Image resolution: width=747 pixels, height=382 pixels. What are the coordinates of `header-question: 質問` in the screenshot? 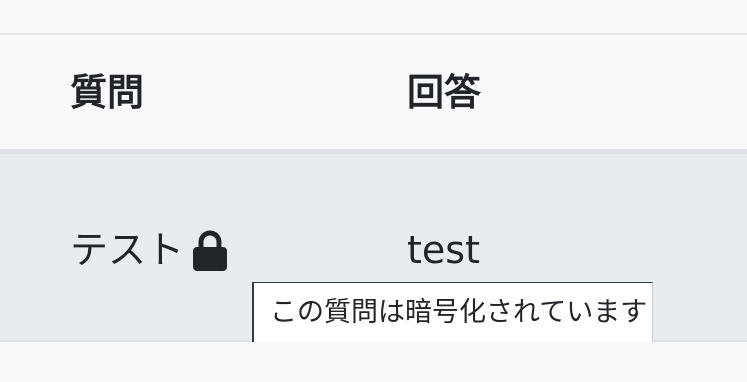 It's located at (107, 92).